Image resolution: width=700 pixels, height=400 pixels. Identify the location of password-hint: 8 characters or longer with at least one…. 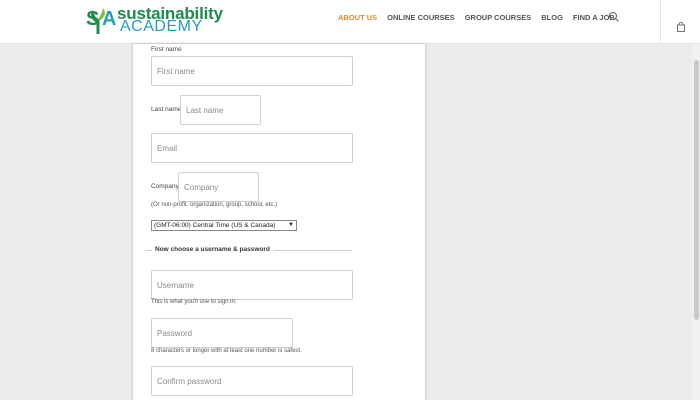
(226, 351).